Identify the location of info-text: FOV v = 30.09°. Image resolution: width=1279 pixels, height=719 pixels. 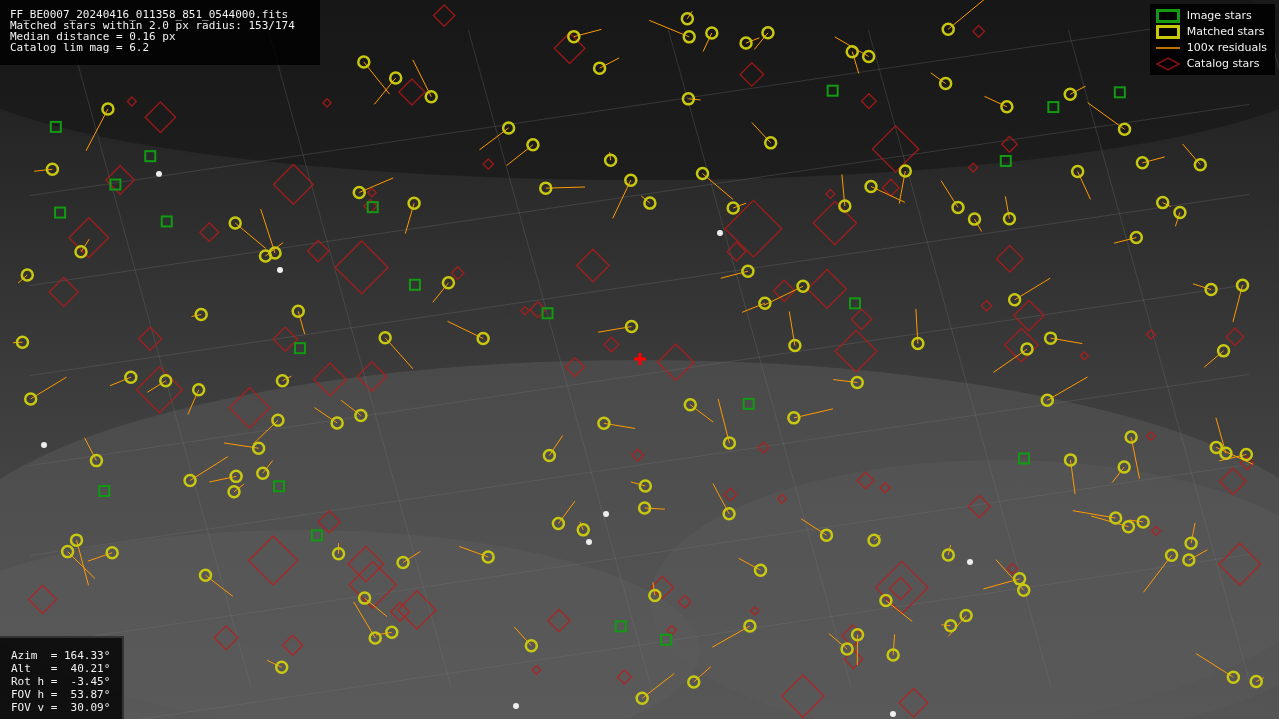
(61, 707).